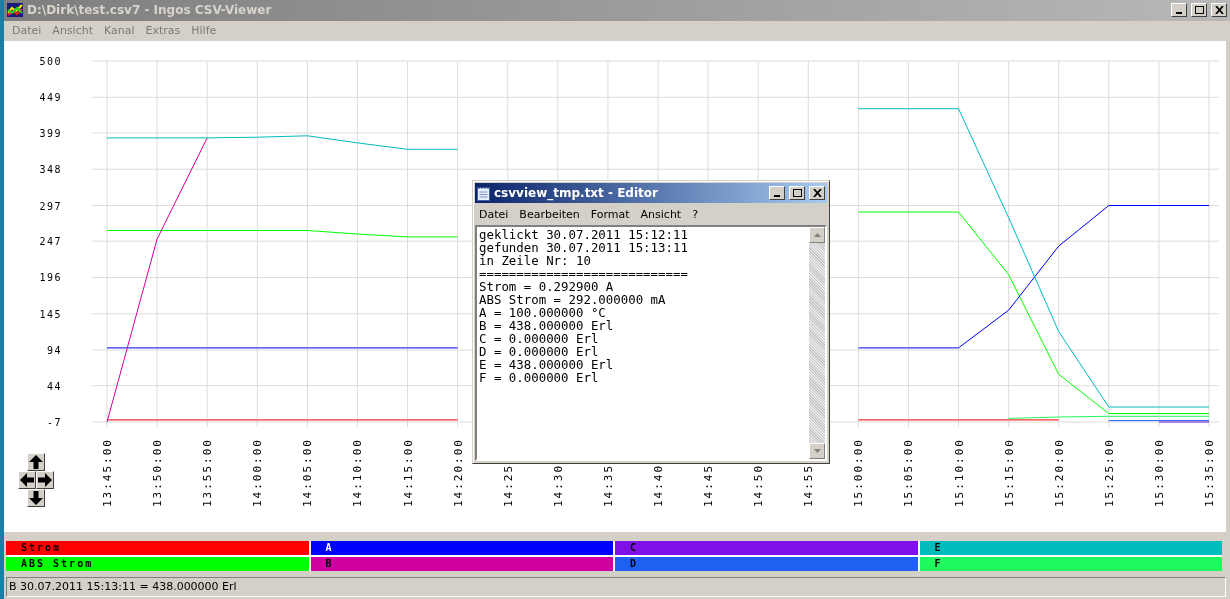  I want to click on y-axis-label: 449, so click(50, 98).